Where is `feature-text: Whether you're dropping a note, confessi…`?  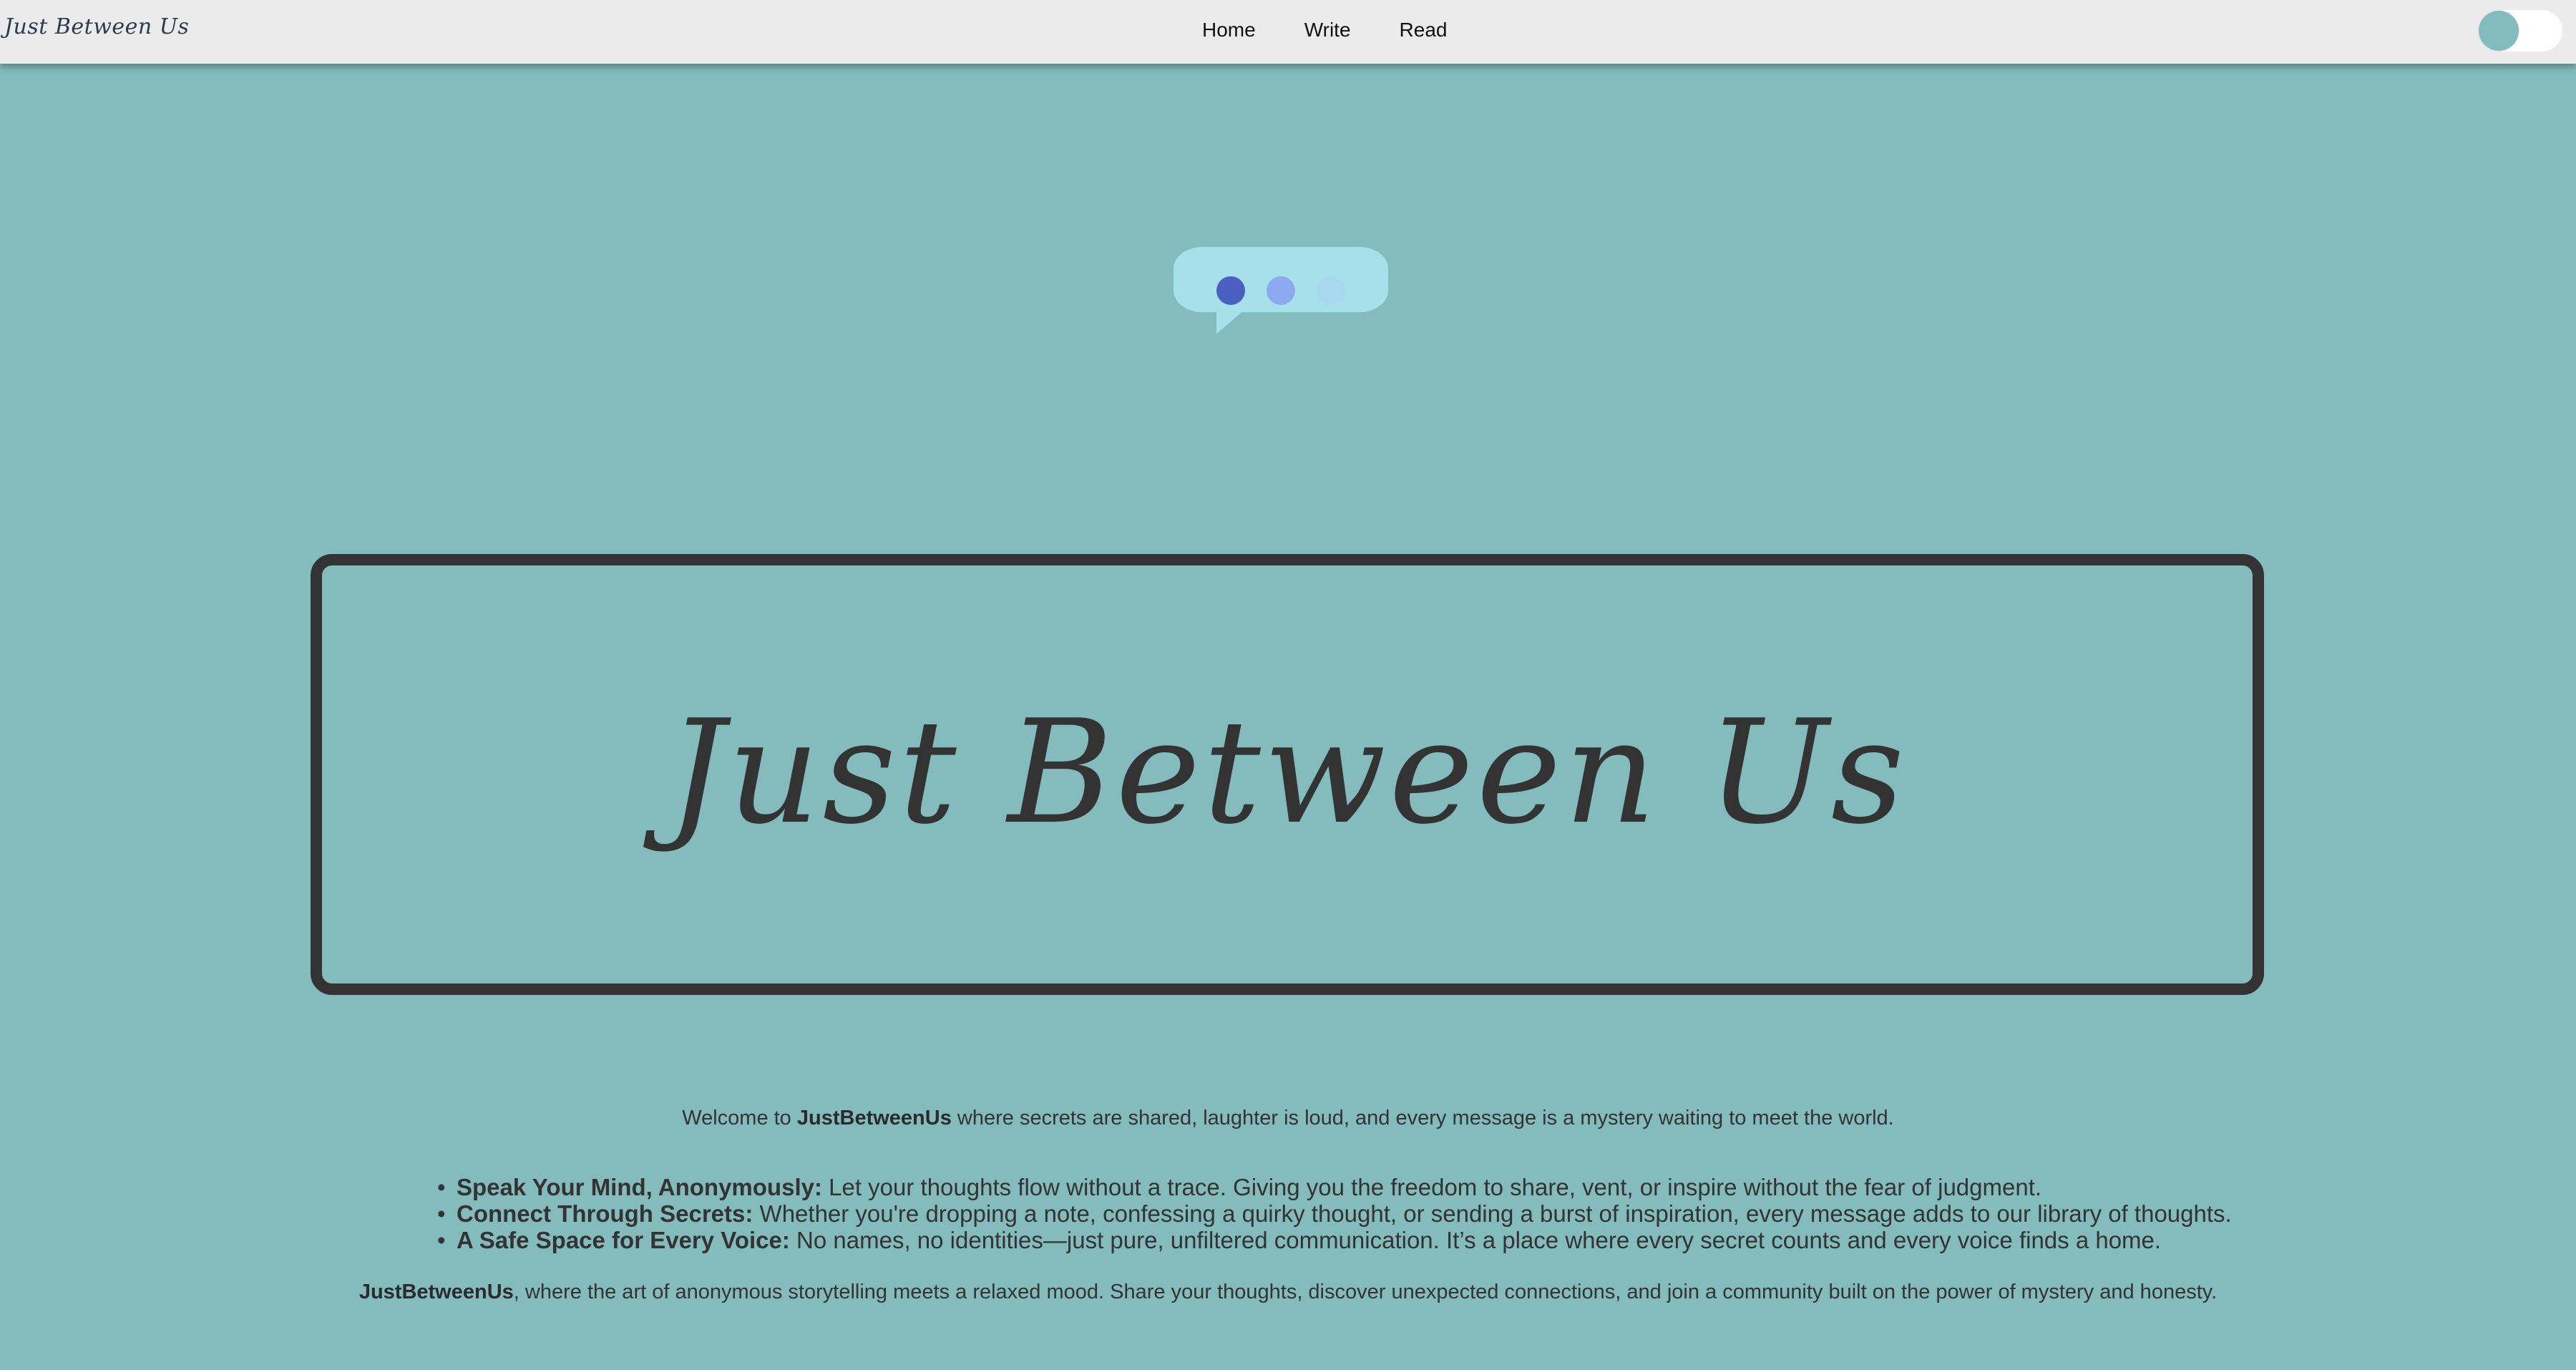 feature-text: Whether you're dropping a note, confessi… is located at coordinates (1492, 1214).